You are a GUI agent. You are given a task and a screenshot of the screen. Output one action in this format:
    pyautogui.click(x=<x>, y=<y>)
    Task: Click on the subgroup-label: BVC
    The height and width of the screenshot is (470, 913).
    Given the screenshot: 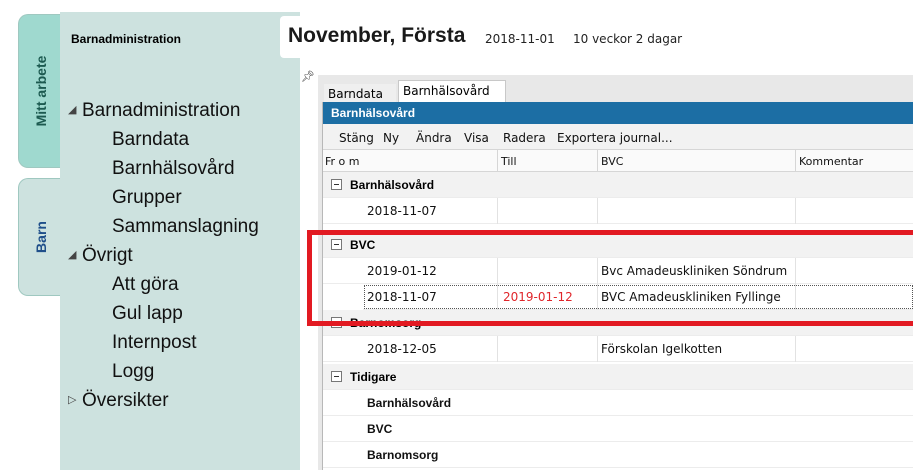 What is the action you would take?
    pyautogui.click(x=380, y=429)
    